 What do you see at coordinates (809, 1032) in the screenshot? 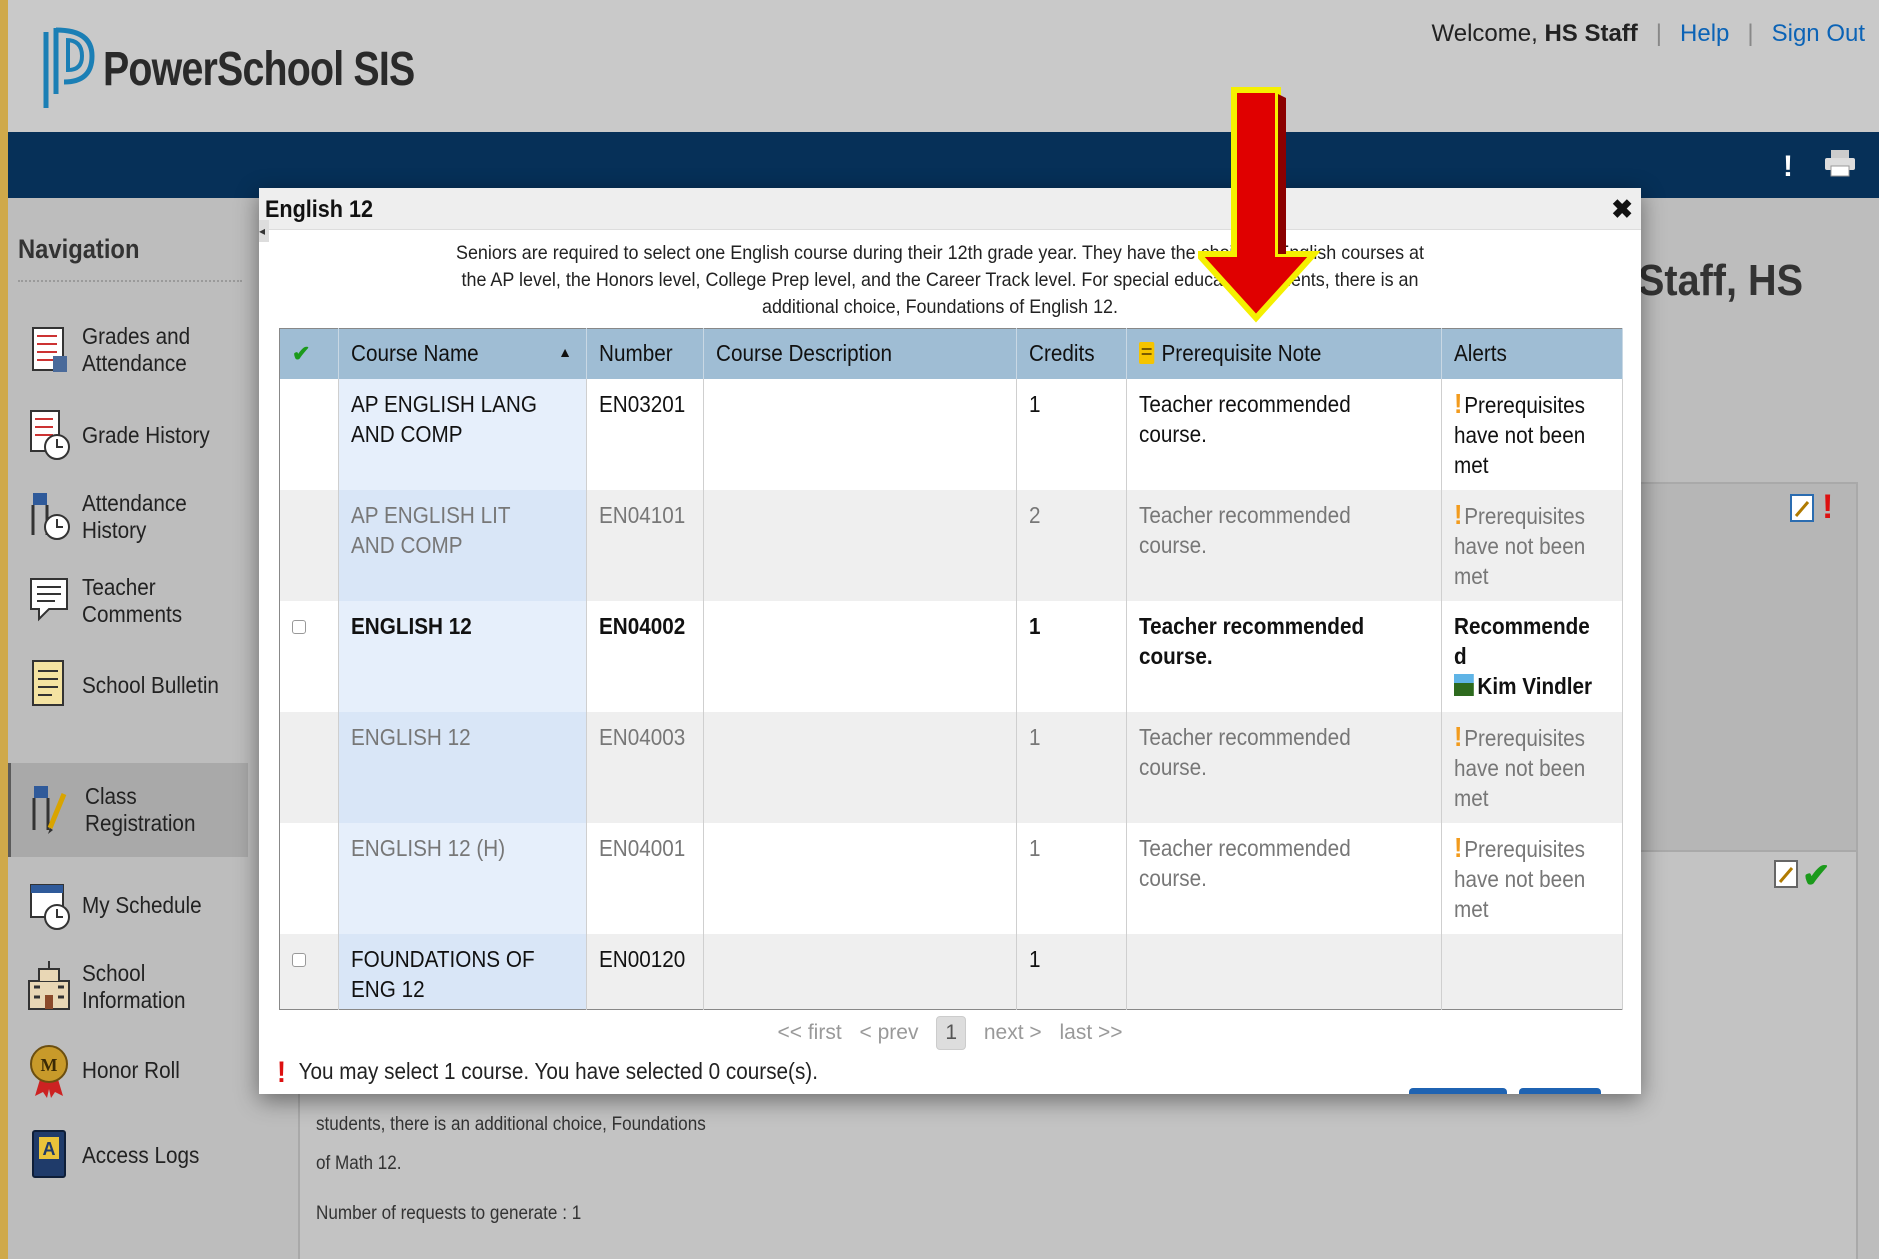
I see `pager-first-link: << first` at bounding box center [809, 1032].